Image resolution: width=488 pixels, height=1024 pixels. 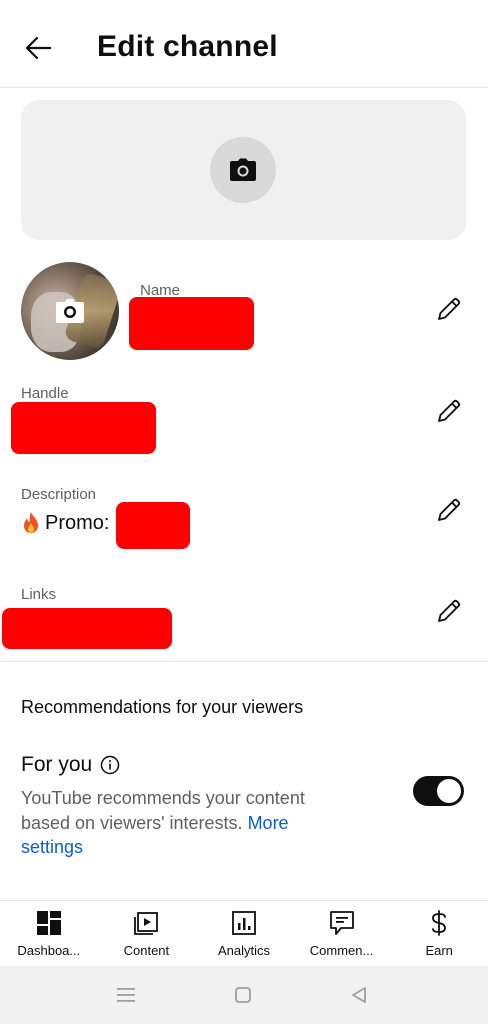 I want to click on for-you-title: For you, so click(x=70, y=765).